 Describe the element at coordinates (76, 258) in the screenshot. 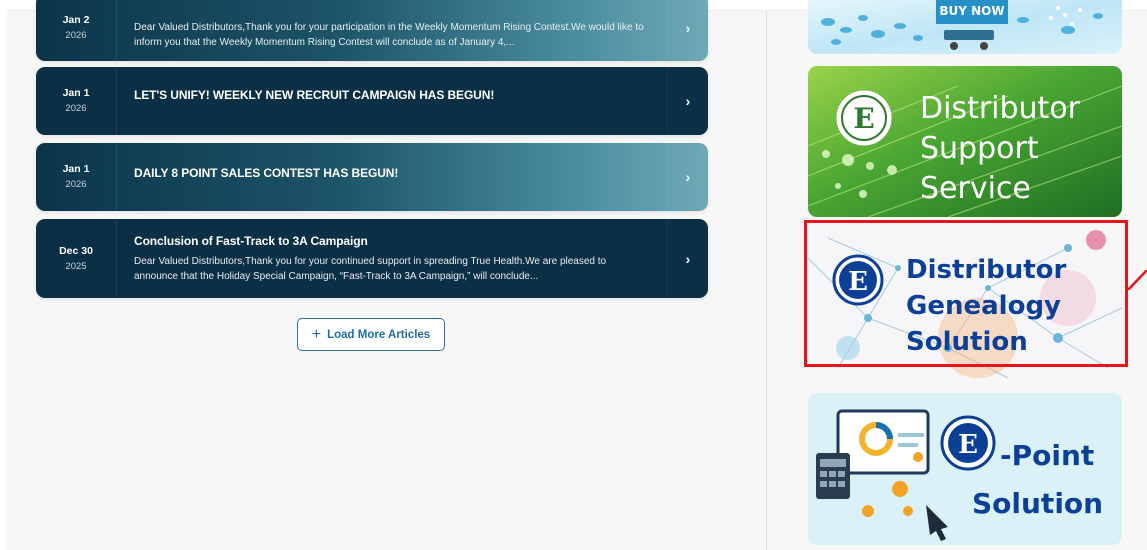

I see `article-date: Dec 30 2025` at that location.